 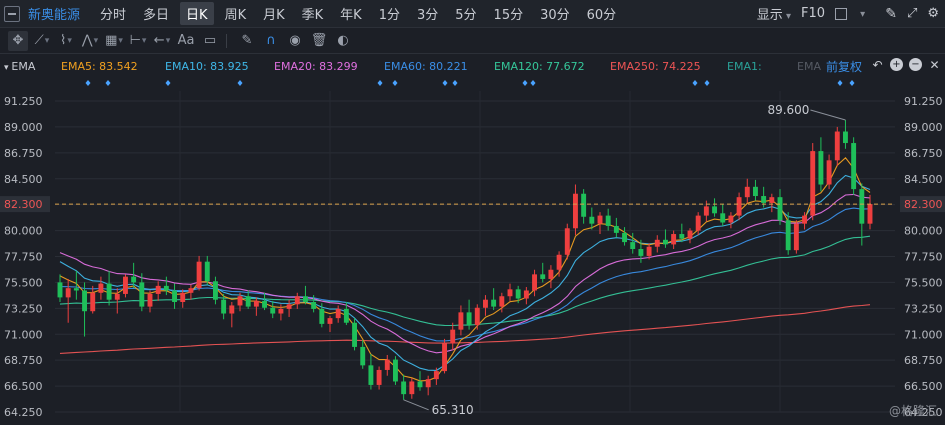 I want to click on pencil-icon: ✎, so click(x=891, y=14).